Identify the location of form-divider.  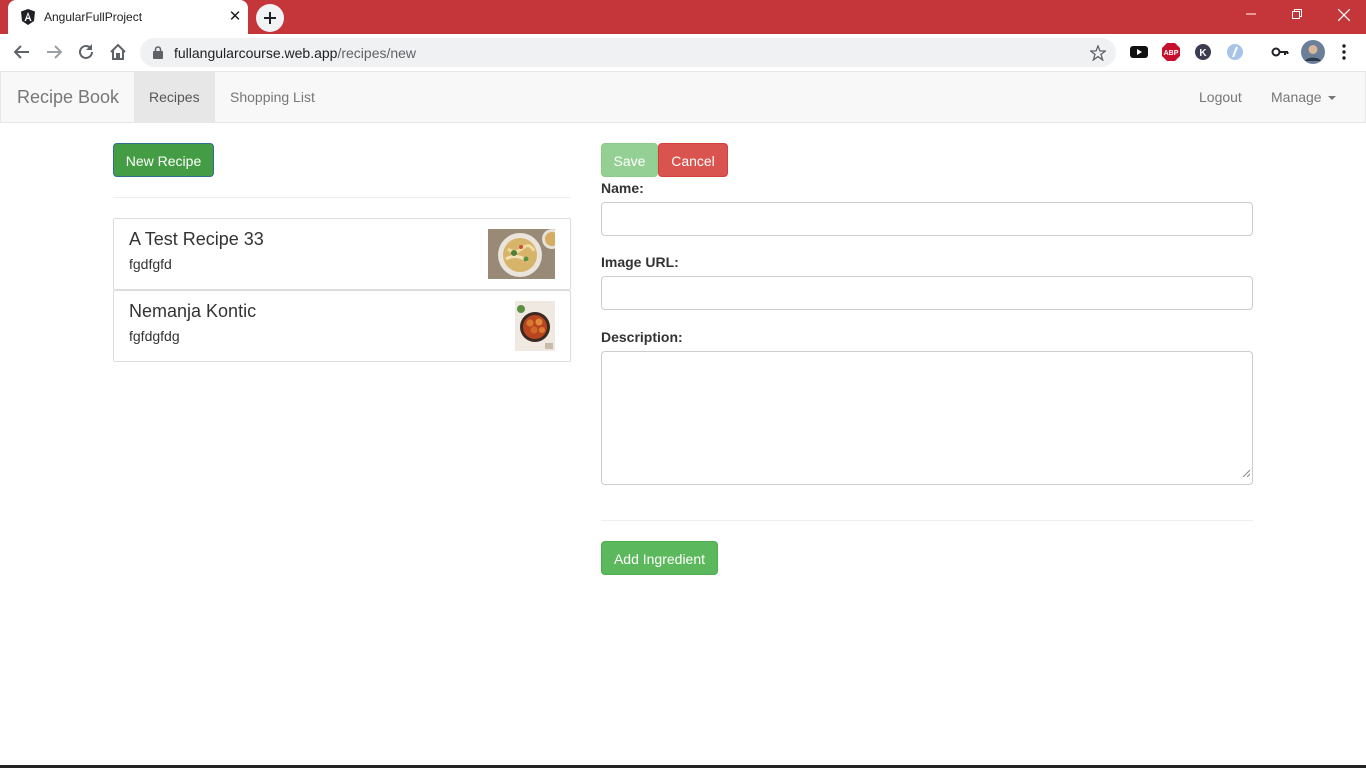
(927, 520).